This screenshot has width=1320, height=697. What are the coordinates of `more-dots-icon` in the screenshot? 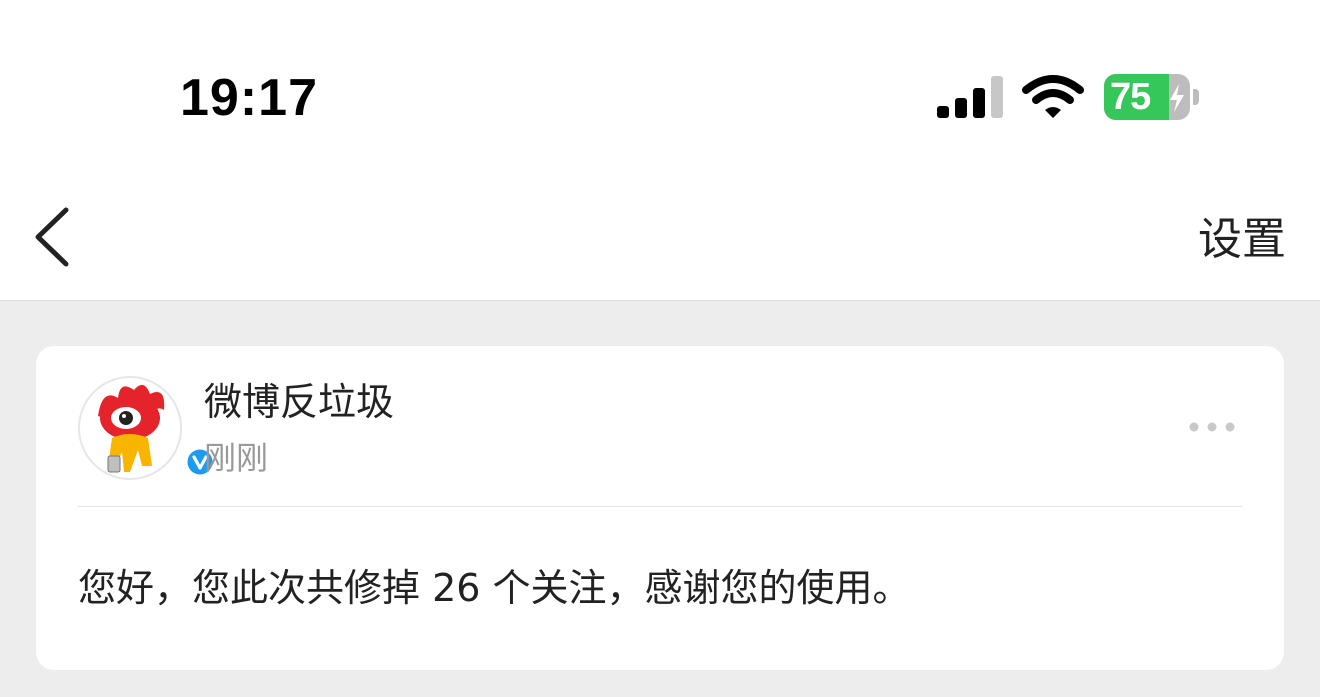 It's located at (1216, 427).